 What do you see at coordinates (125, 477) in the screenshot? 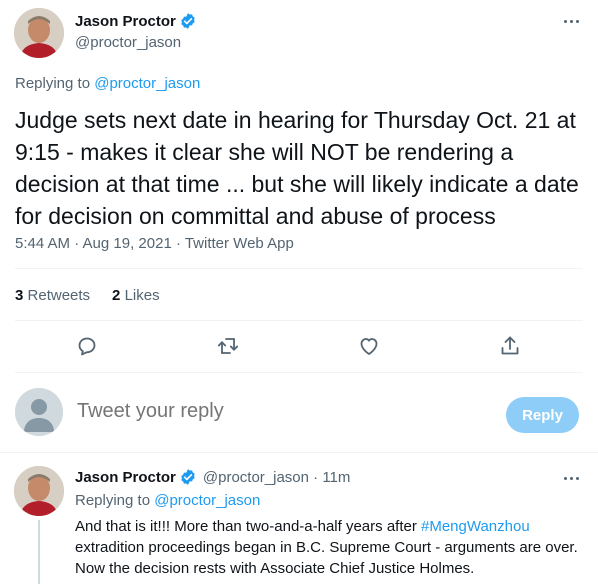
I see `reply-author-name: Jason Proctor` at bounding box center [125, 477].